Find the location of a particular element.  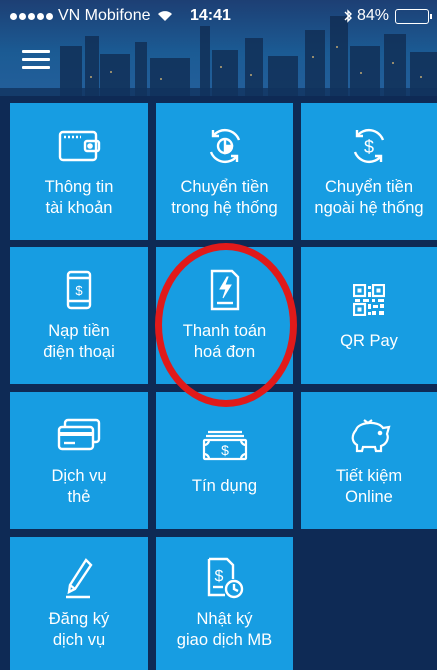

tile-internal-transfer: Chuyển tiền trong hệ thống is located at coordinates (224, 171).